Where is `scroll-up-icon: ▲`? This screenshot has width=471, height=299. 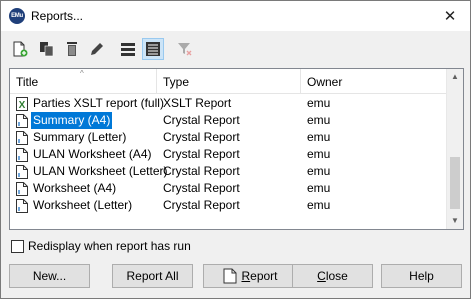
scroll-up-icon: ▲ is located at coordinates (455, 77).